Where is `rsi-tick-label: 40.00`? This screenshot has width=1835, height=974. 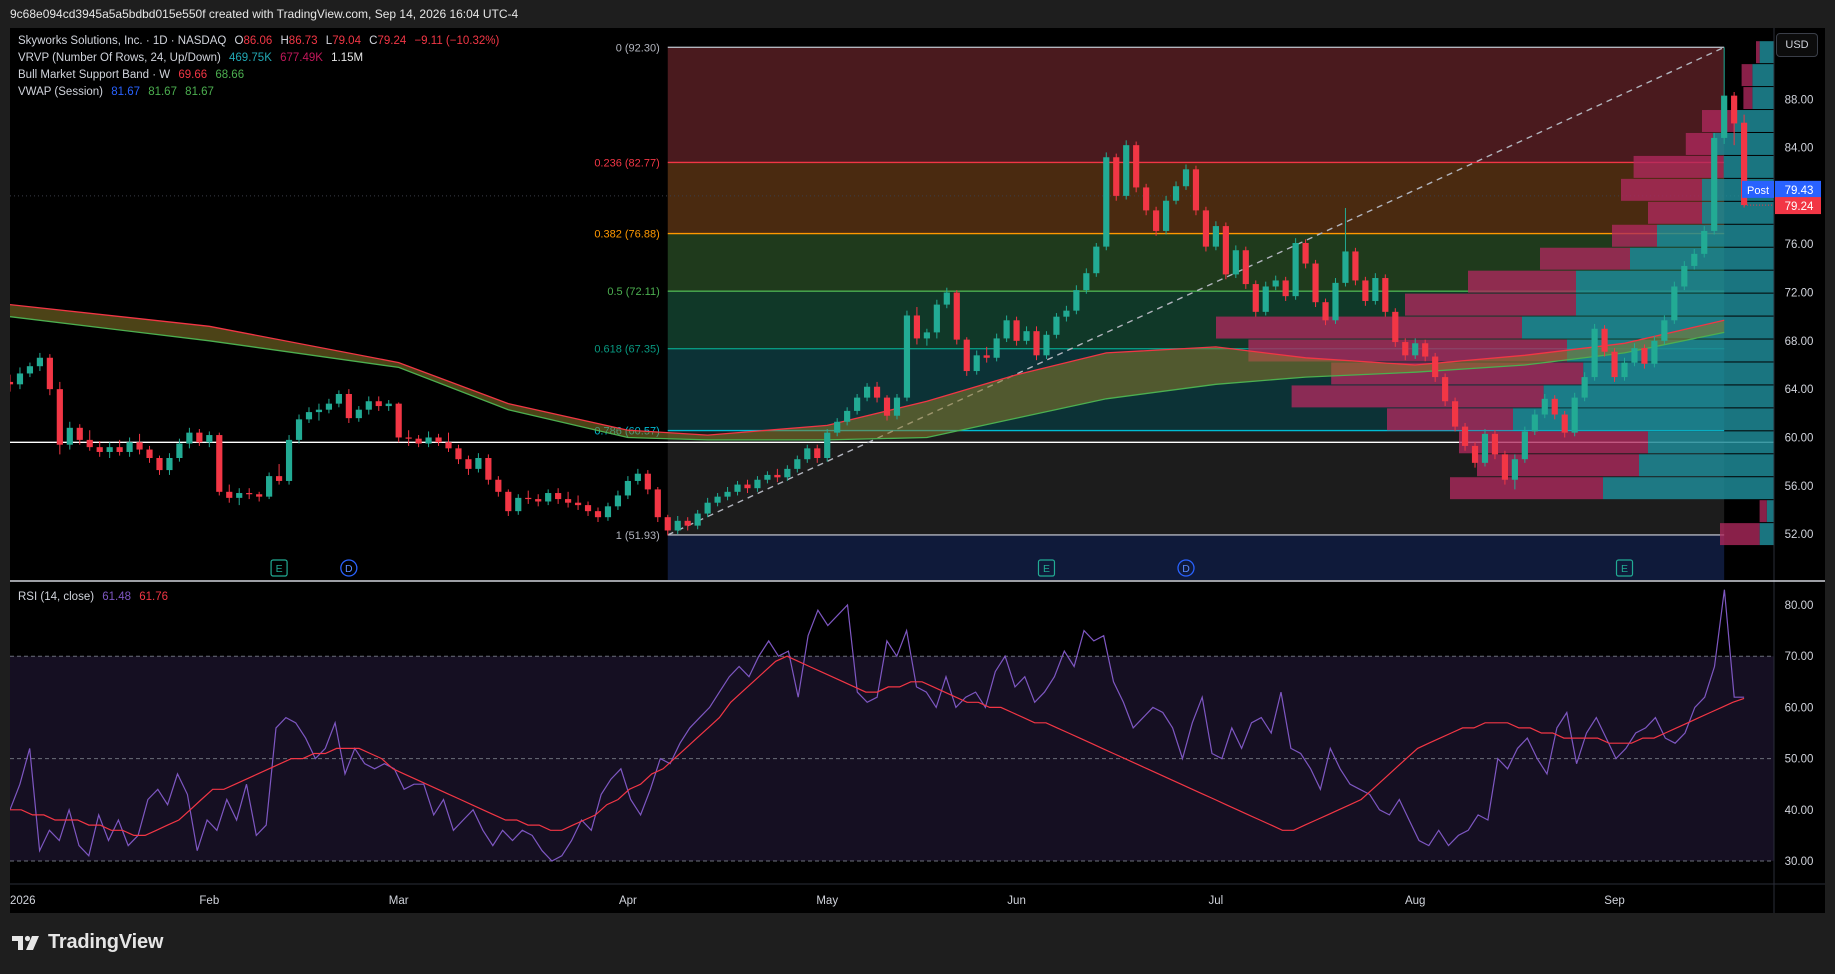 rsi-tick-label: 40.00 is located at coordinates (1799, 811).